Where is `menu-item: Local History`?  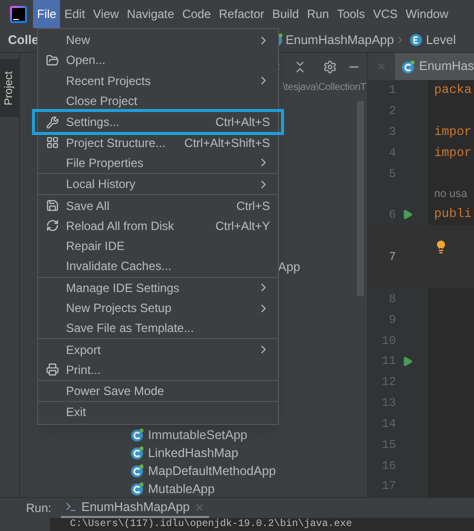
menu-item: Local History is located at coordinates (158, 184).